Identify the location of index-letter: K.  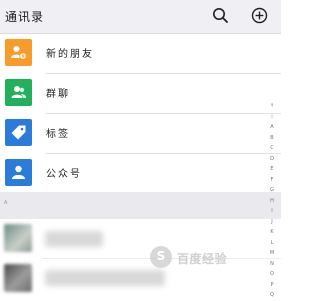
(272, 232).